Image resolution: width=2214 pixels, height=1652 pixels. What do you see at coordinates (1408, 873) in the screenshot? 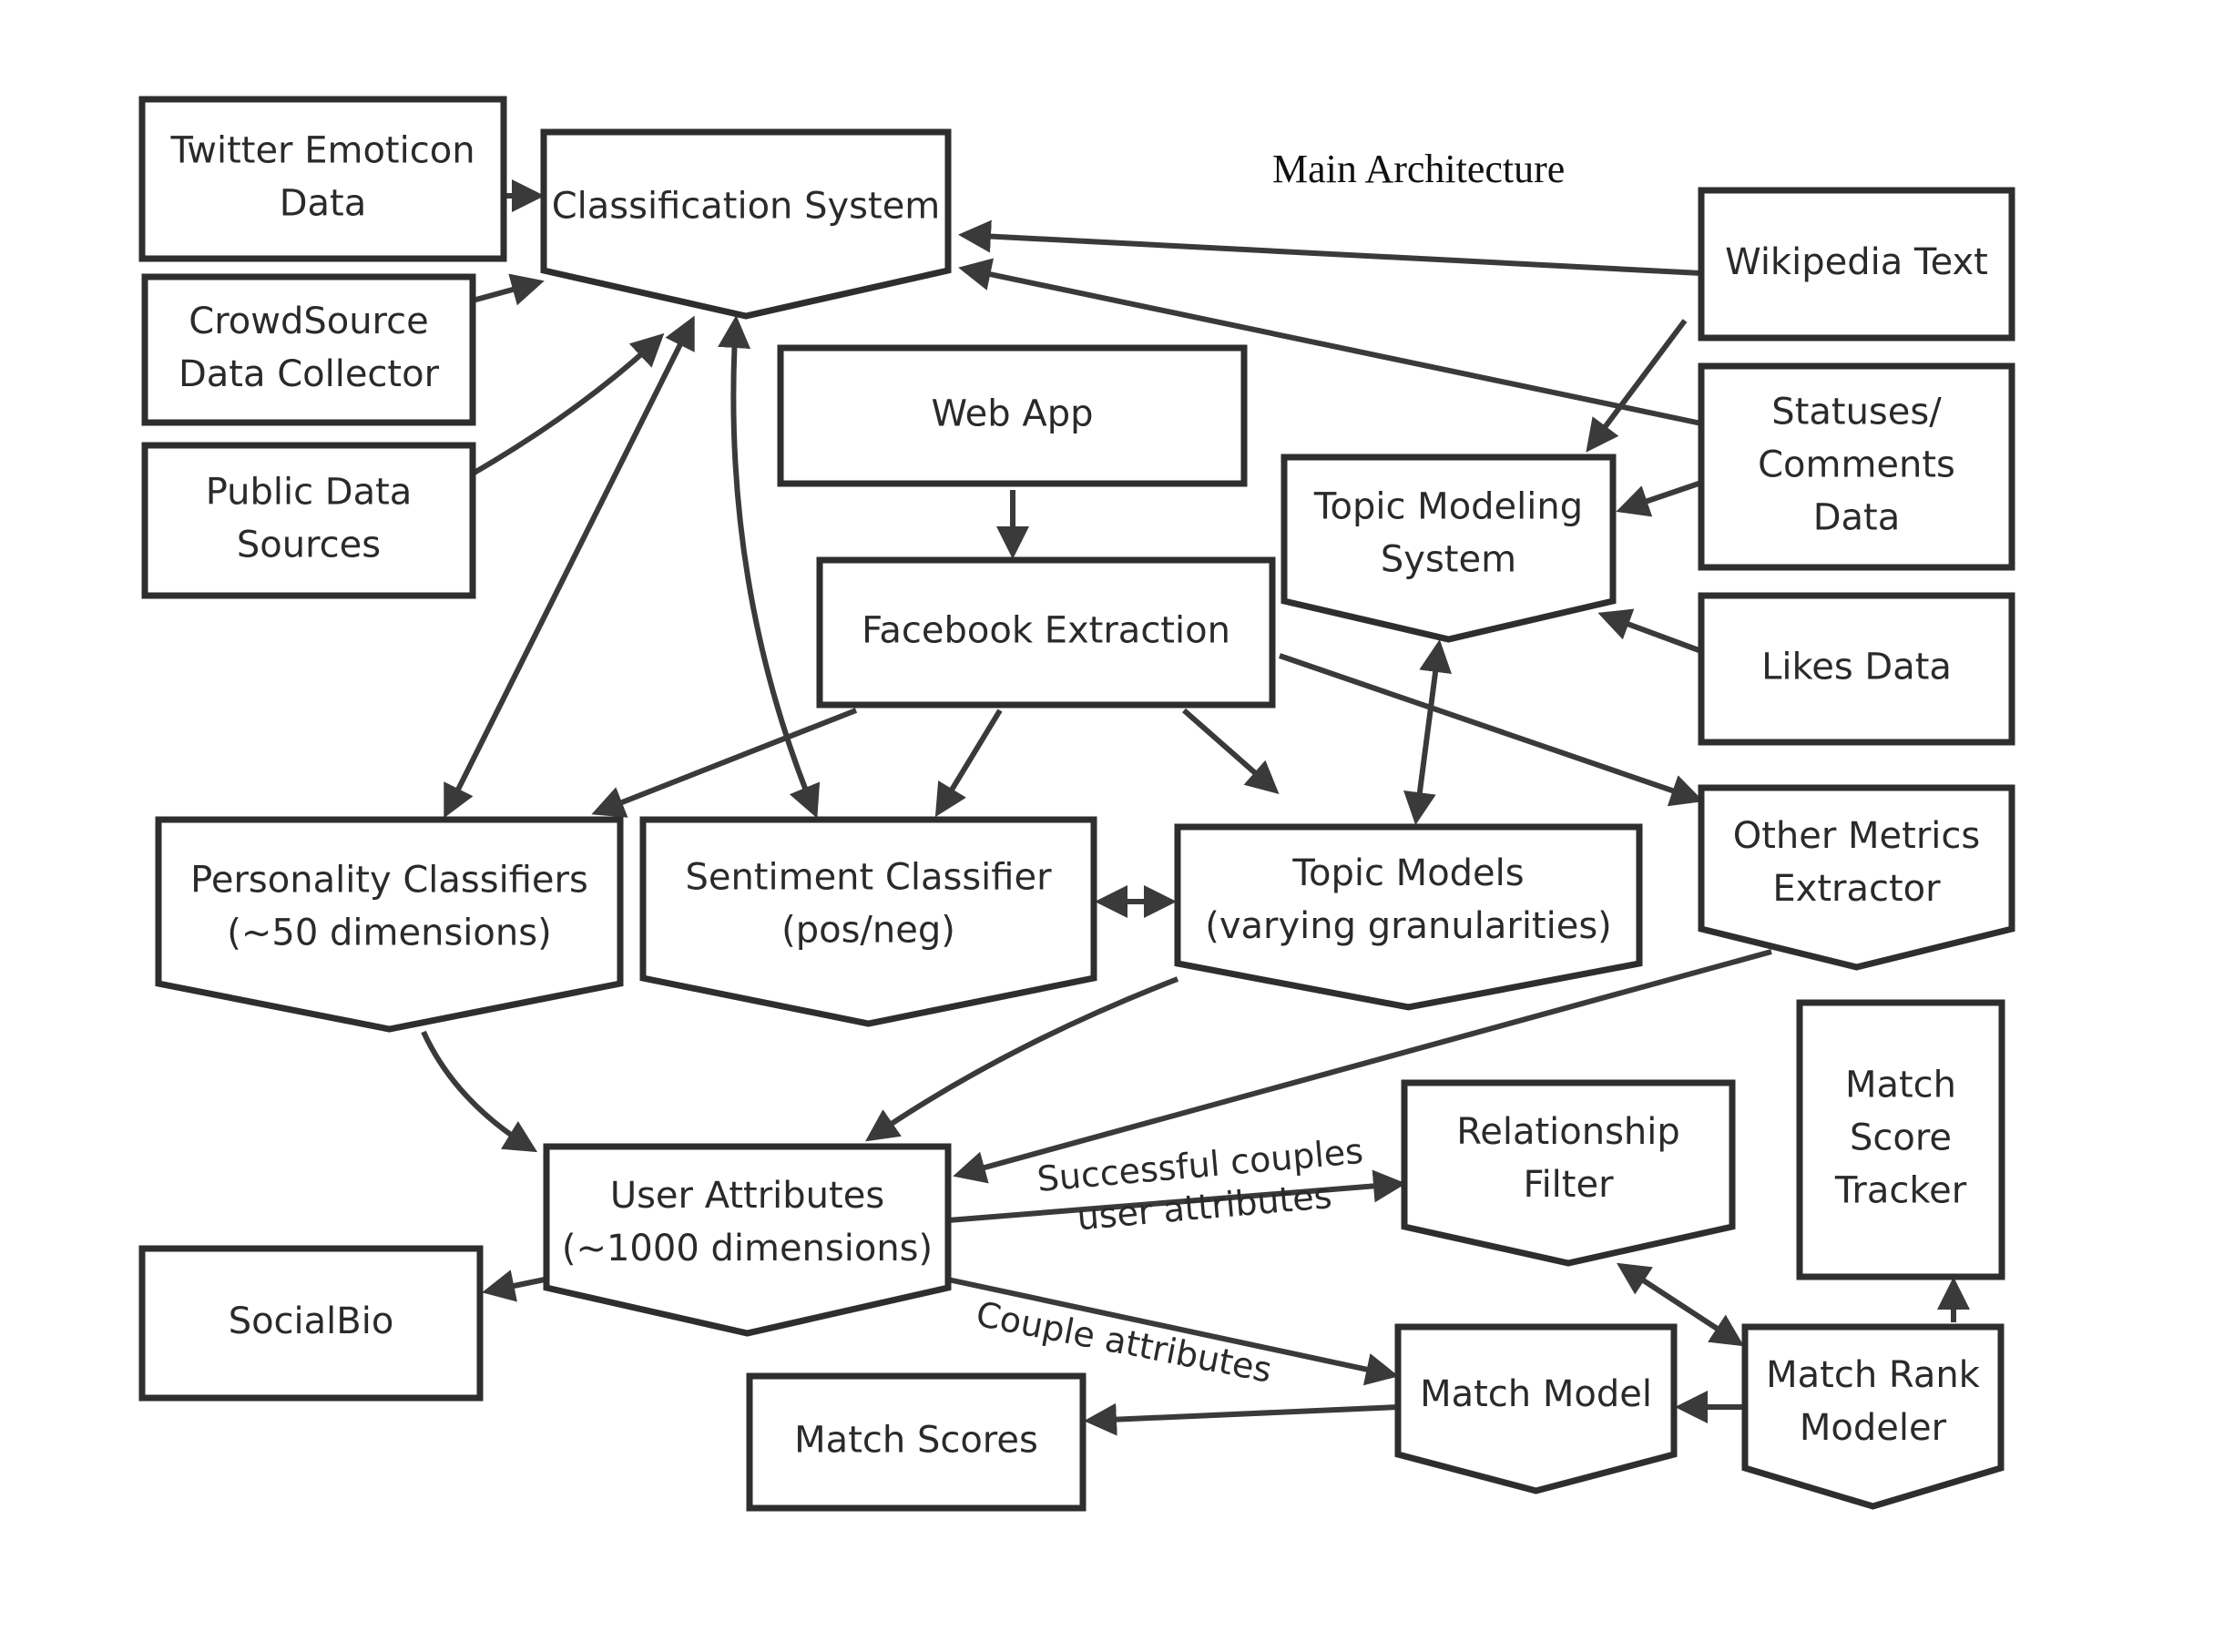
I see `node-label: Topic Models` at bounding box center [1408, 873].